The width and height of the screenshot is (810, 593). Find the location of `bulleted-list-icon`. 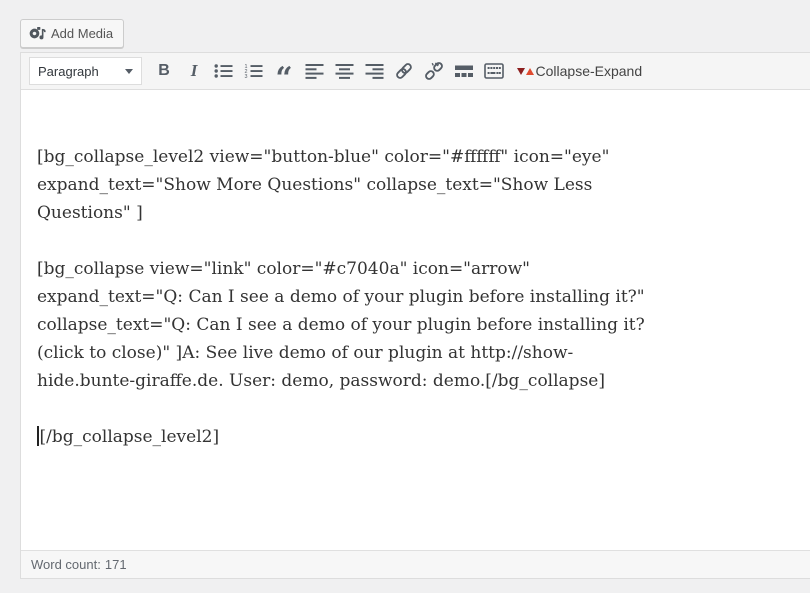

bulleted-list-icon is located at coordinates (224, 71).